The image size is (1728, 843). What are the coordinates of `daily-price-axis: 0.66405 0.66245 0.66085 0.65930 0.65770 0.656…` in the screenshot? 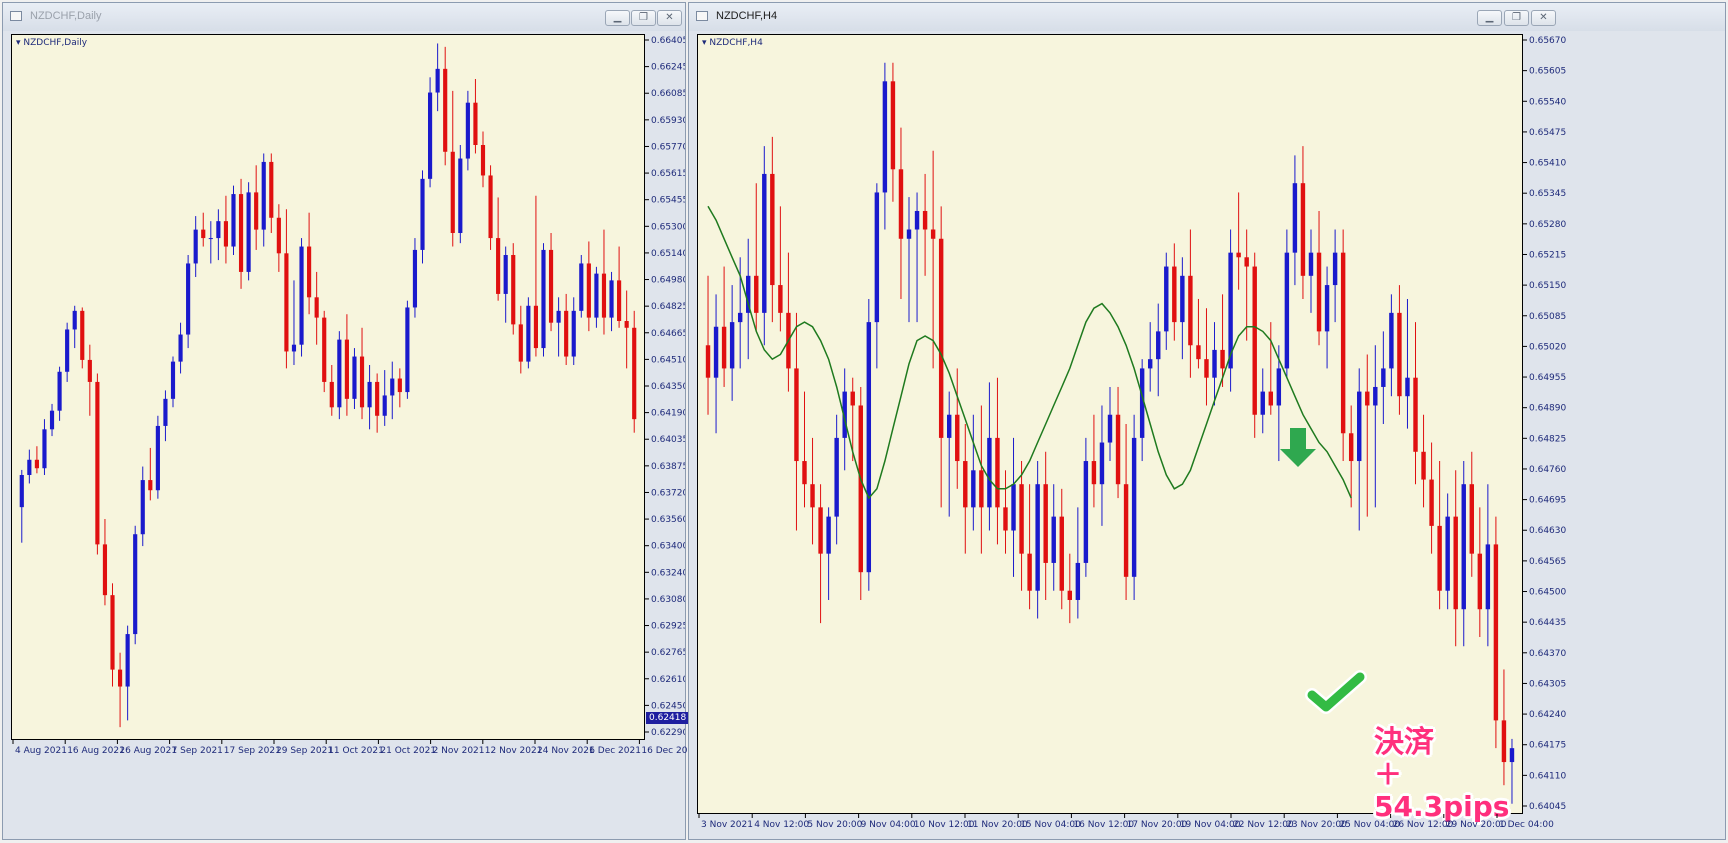 It's located at (665, 387).